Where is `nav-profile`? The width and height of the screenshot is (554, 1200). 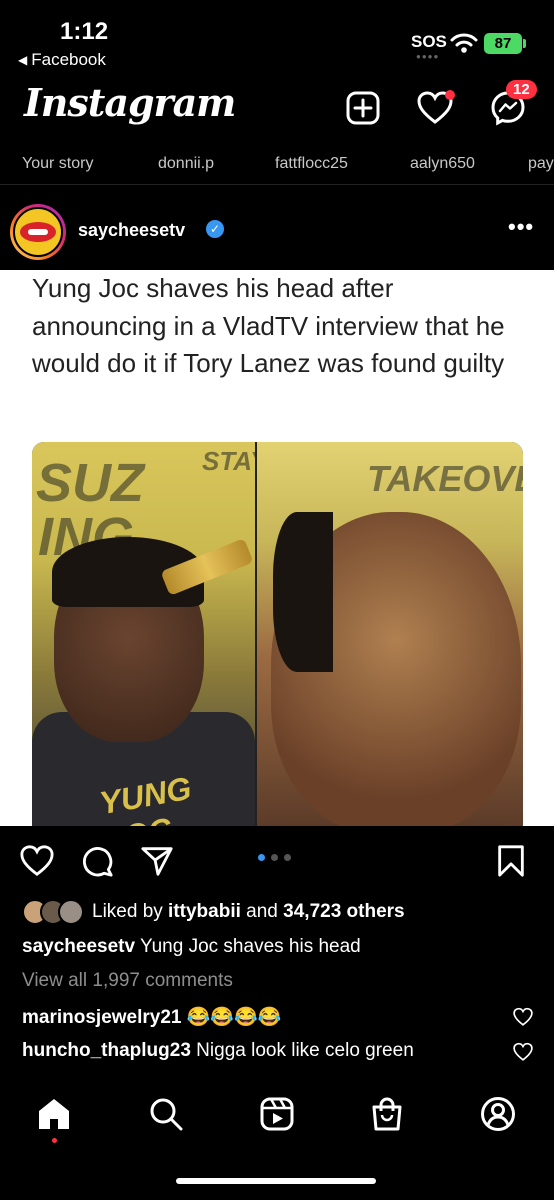
nav-profile is located at coordinates (498, 1114).